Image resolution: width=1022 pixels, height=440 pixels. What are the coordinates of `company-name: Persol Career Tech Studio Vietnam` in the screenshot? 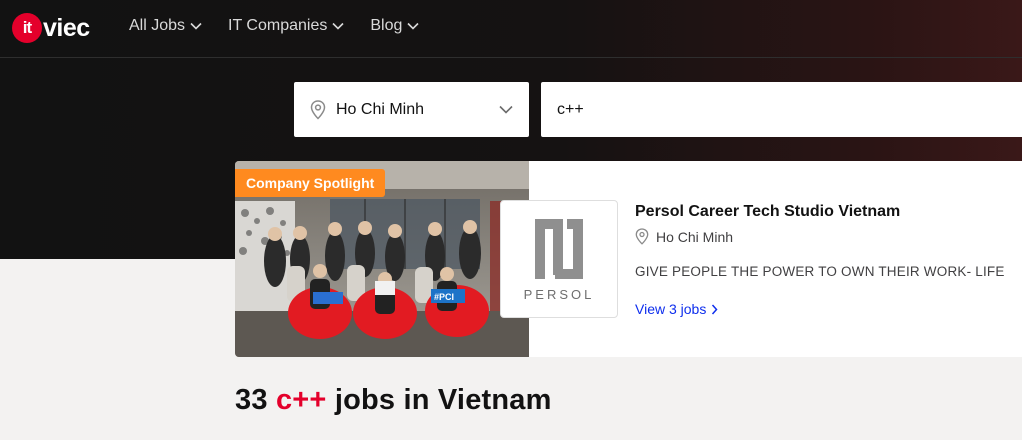 It's located at (767, 212).